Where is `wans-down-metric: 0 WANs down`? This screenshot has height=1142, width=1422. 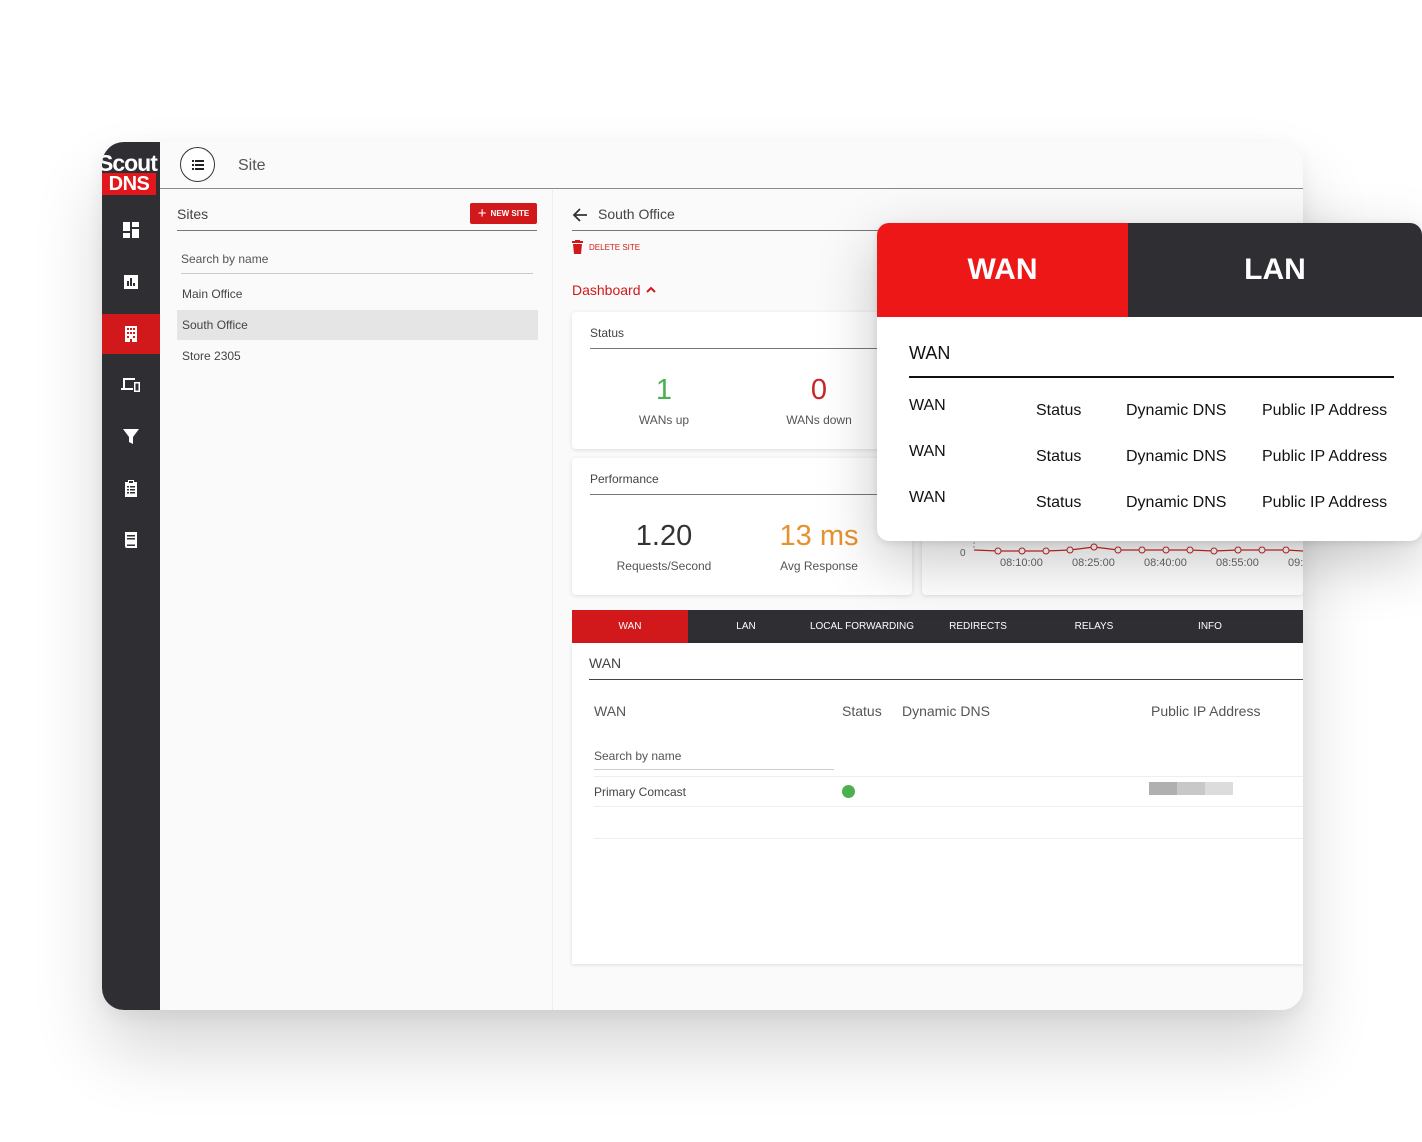
wans-down-metric: 0 WANs down is located at coordinates (819, 400).